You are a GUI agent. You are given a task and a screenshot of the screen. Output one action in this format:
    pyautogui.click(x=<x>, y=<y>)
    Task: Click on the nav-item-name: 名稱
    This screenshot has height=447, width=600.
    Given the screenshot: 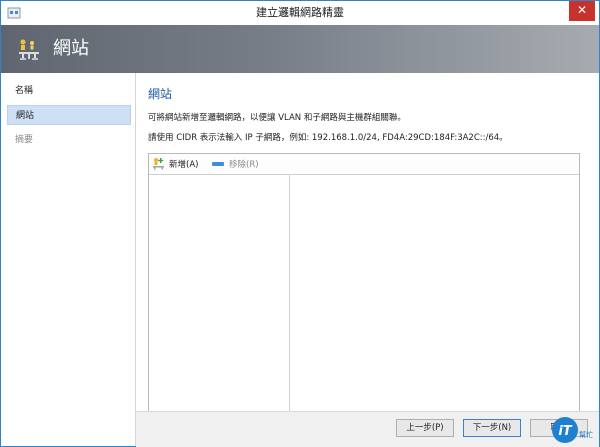 What is the action you would take?
    pyautogui.click(x=69, y=91)
    